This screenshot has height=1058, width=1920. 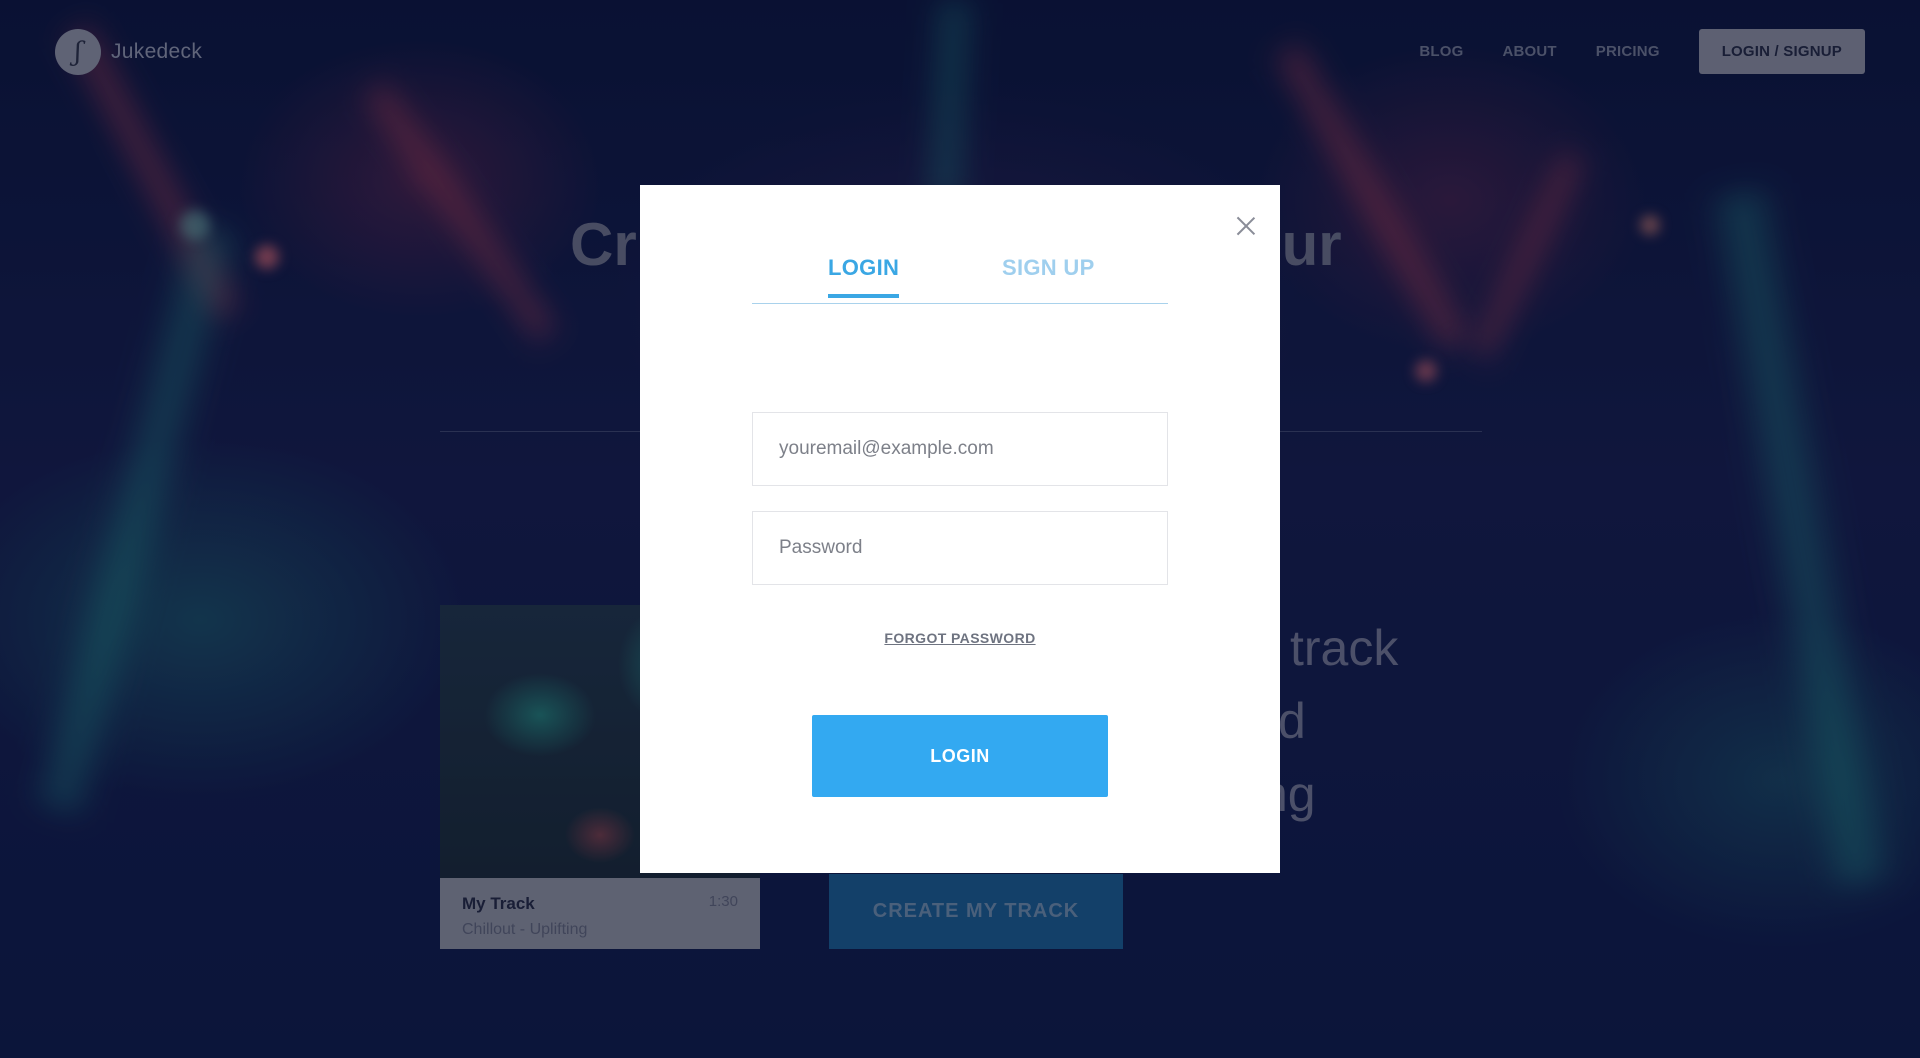 I want to click on forgot-password-link: FORGOT PASSWORD, so click(x=959, y=638).